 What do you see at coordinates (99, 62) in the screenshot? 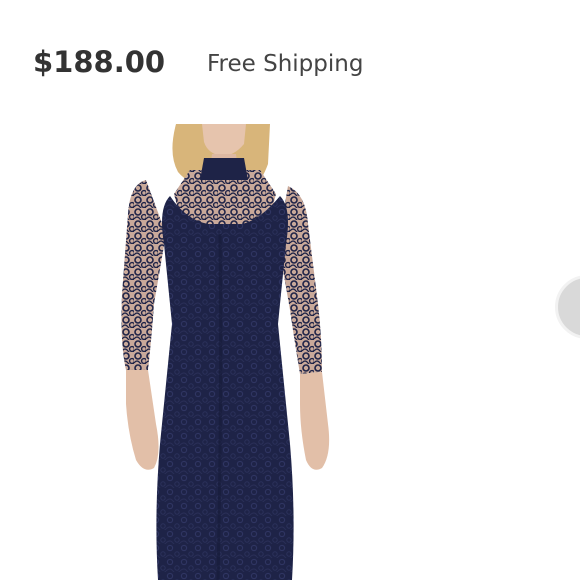
I see `price: $188.00` at bounding box center [99, 62].